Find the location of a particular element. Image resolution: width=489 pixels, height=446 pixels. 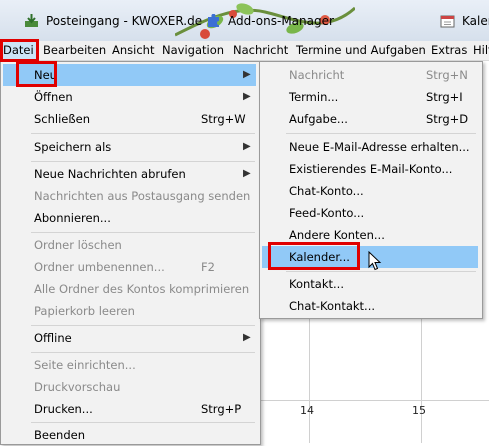

puzzle-piece-icon is located at coordinates (213, 20).